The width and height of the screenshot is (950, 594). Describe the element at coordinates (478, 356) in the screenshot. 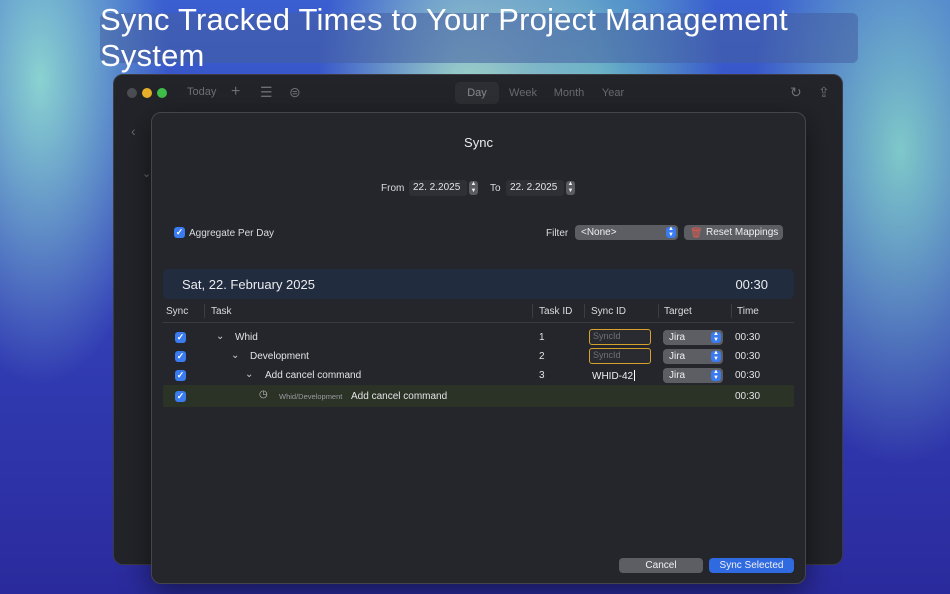

I see `table-row: ✓ ⌄ Development 2 SyncId Jira ▲ ▼ 00:30` at that location.